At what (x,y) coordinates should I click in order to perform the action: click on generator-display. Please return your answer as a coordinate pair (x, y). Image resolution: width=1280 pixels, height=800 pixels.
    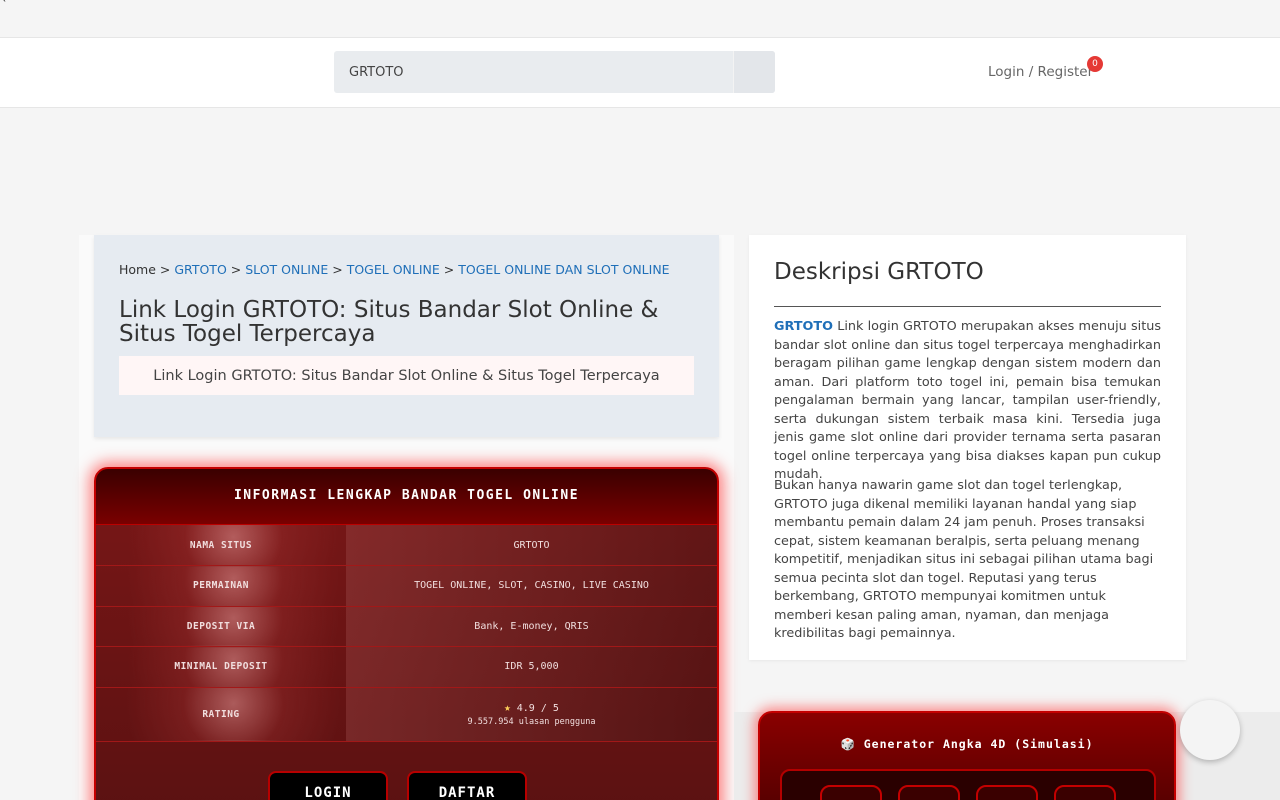
    Looking at the image, I should click on (968, 784).